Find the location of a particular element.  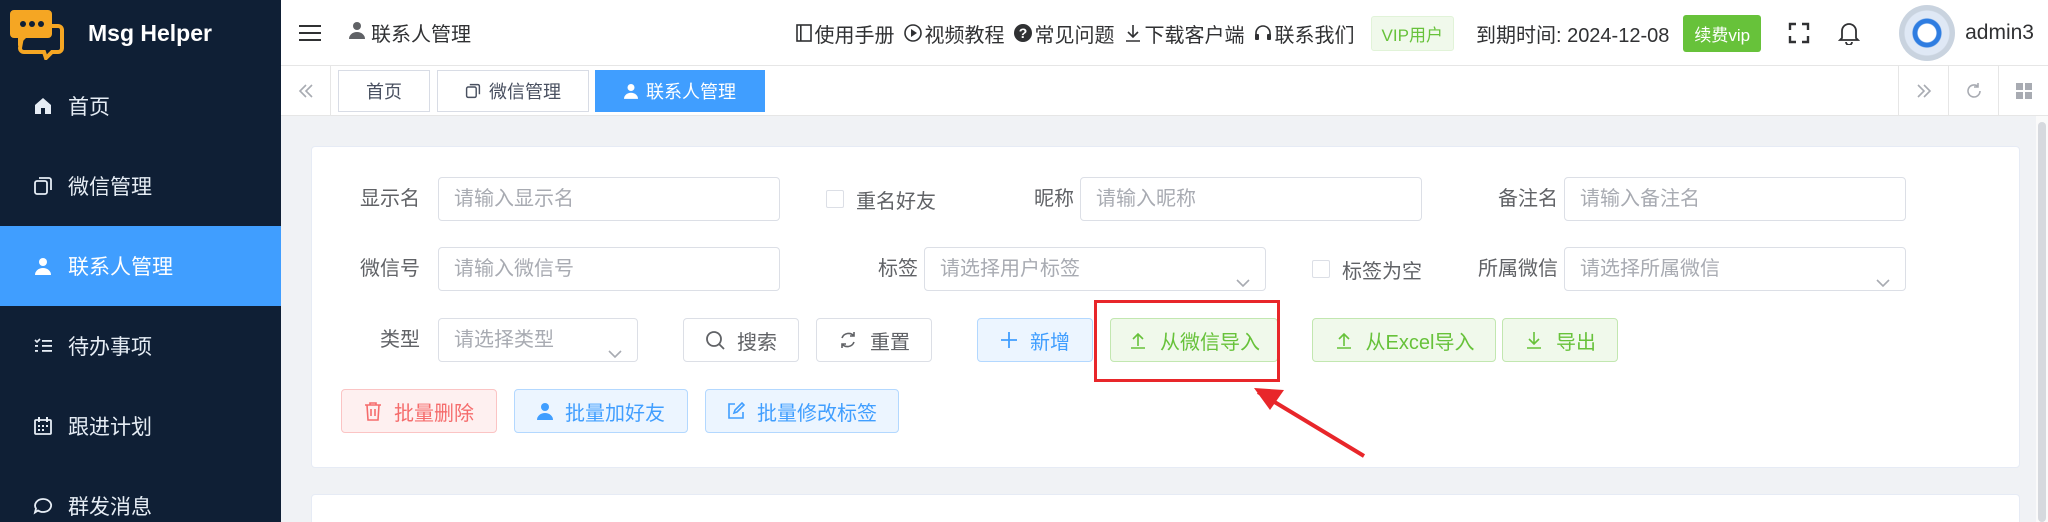

sidebar-item-followup: 跟进计划 is located at coordinates (140, 426).